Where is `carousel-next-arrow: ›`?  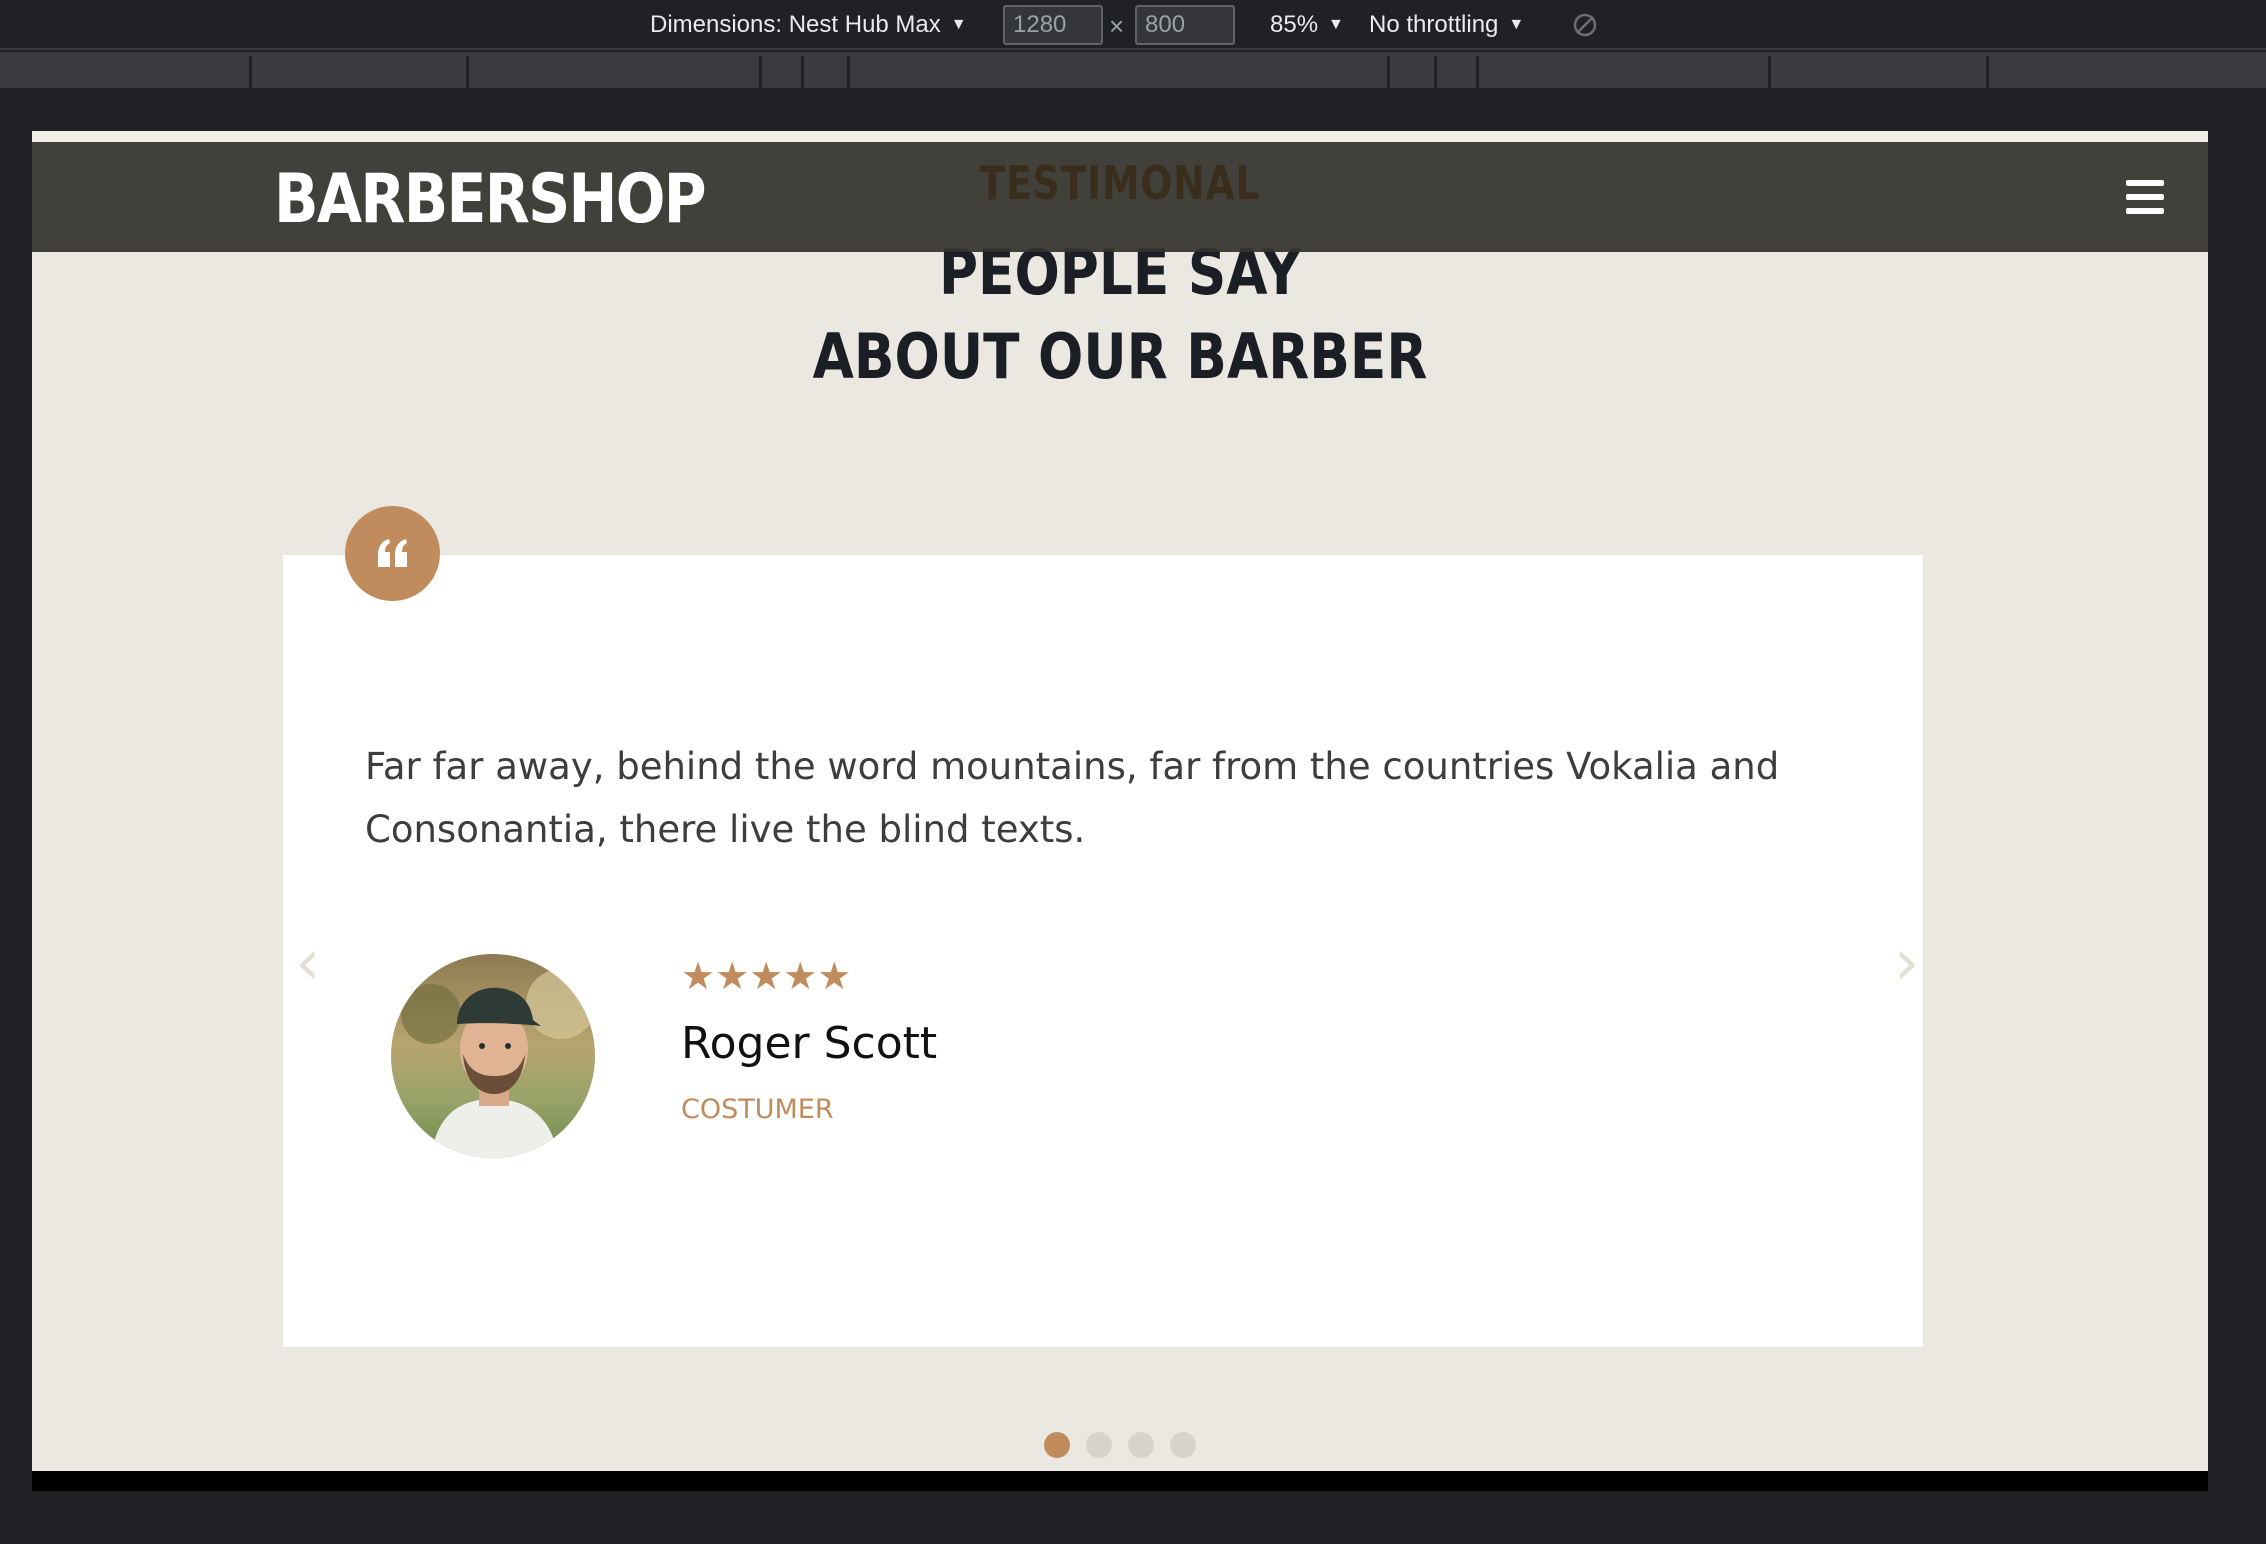
carousel-next-arrow: › is located at coordinates (1907, 963).